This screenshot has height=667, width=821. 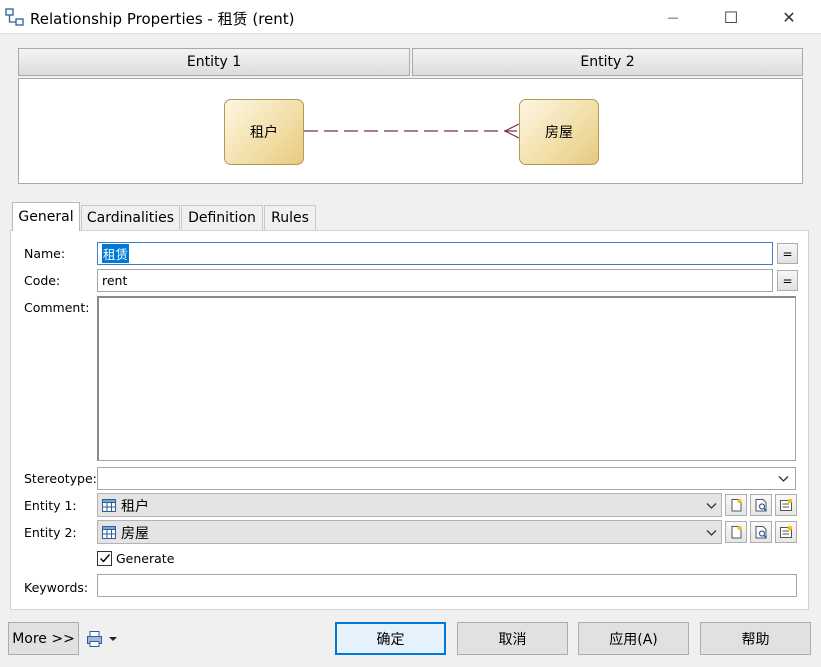 I want to click on code-equal-button: =, so click(x=787, y=280).